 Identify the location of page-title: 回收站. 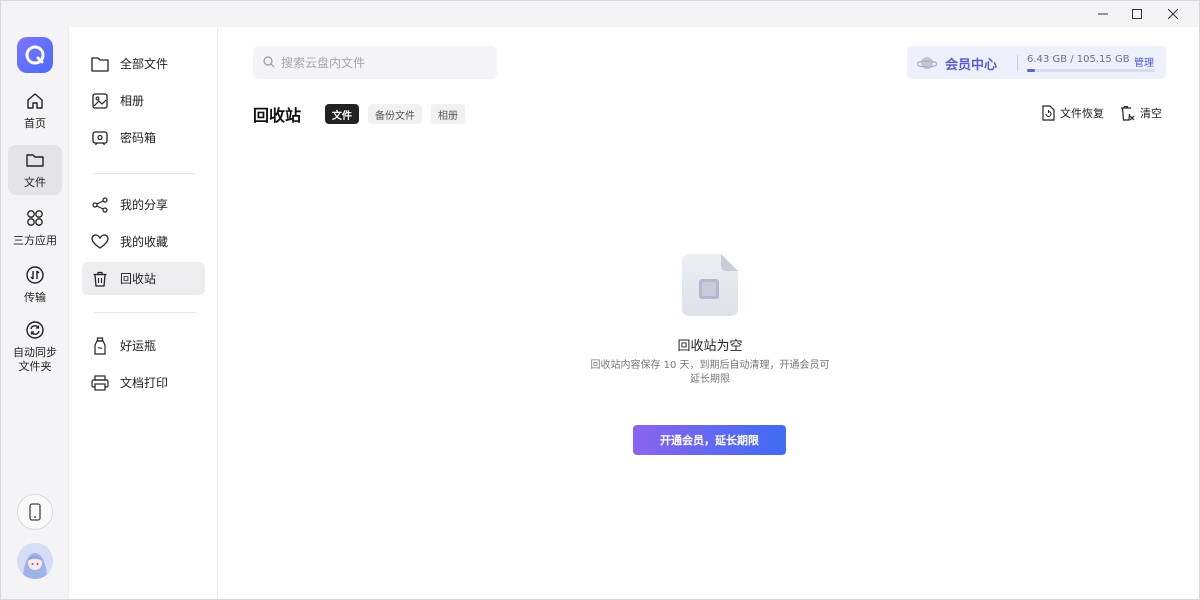
(277, 115).